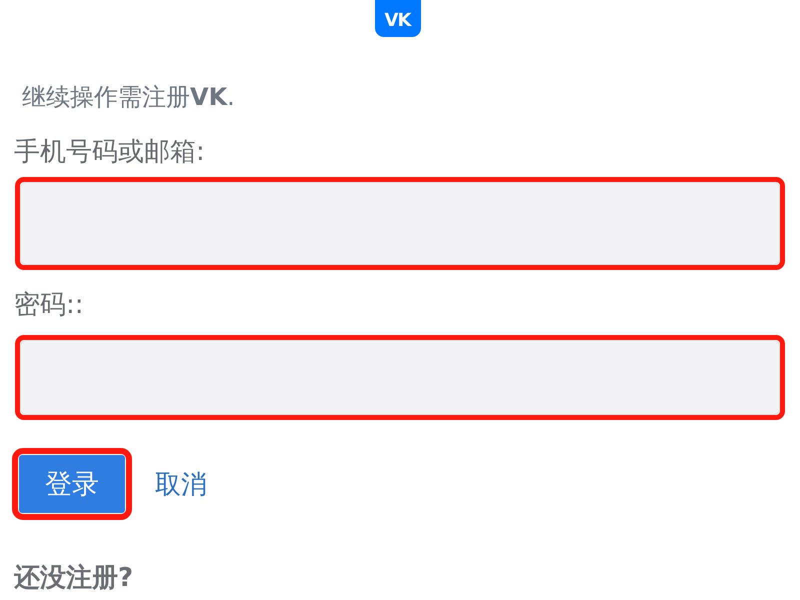  What do you see at coordinates (128, 97) in the screenshot?
I see `intro-text: 继续操作需注册VK.` at bounding box center [128, 97].